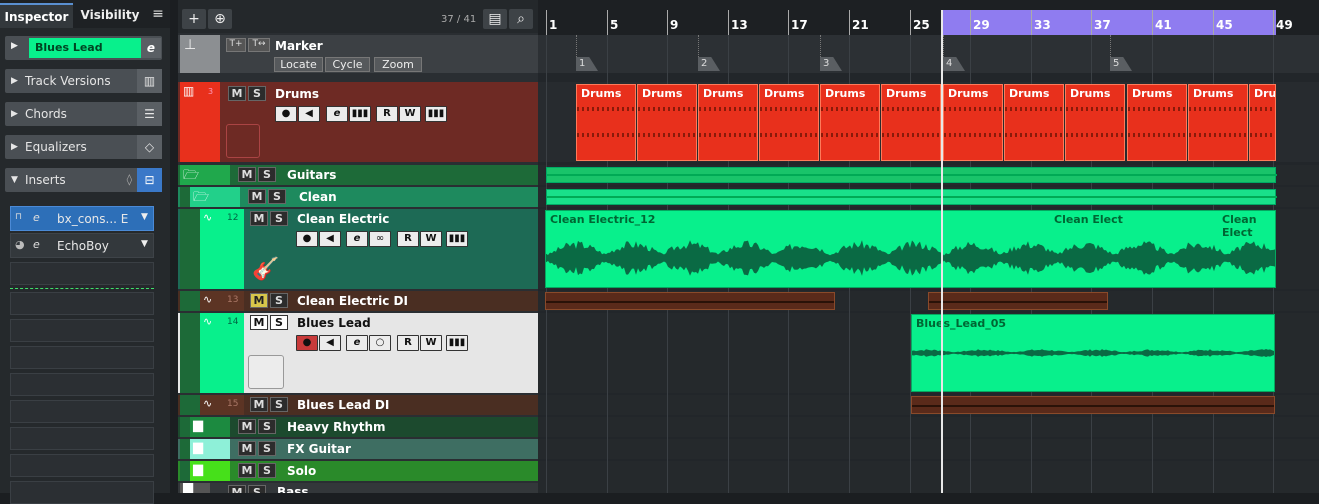  I want to click on track-fx-guitar-folder: ▆ M S FX Guitar, so click(358, 449).